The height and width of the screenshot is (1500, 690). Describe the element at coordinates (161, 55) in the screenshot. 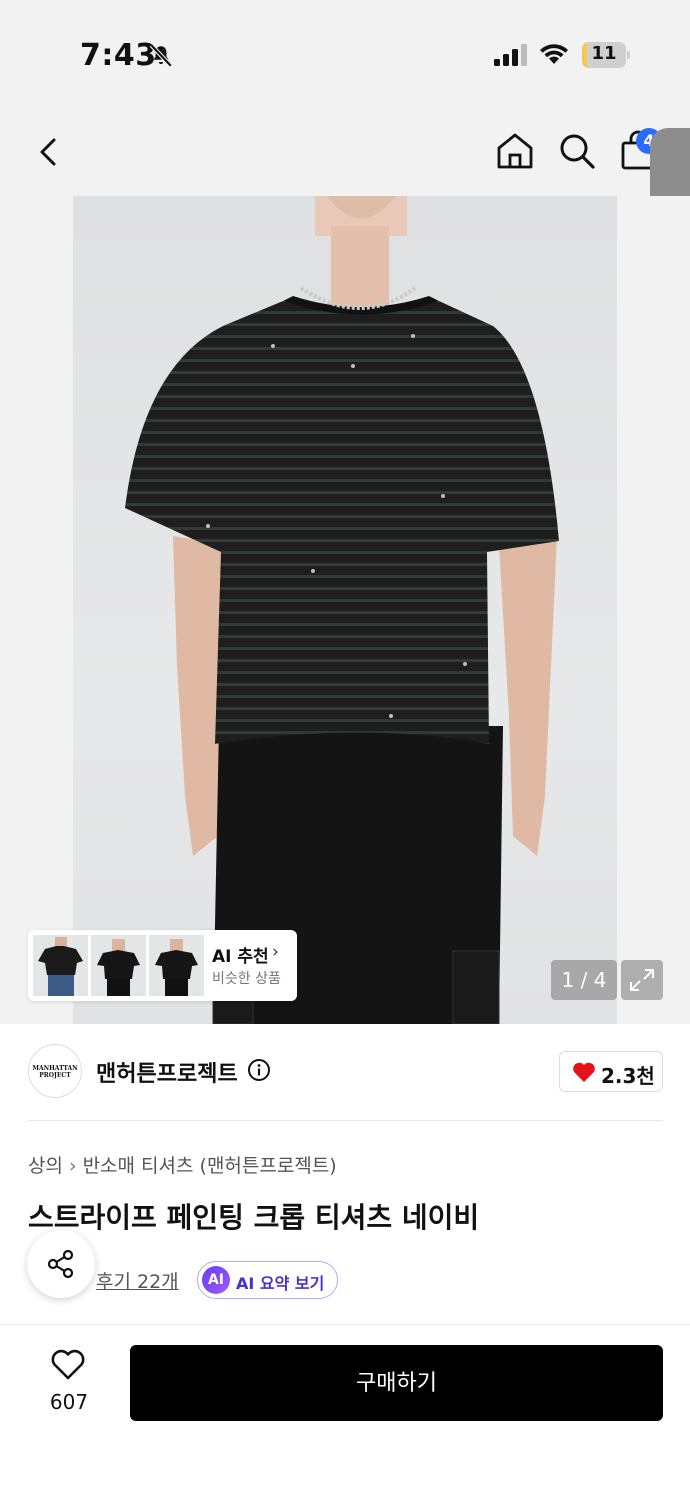

I see `bell-slash-icon` at that location.